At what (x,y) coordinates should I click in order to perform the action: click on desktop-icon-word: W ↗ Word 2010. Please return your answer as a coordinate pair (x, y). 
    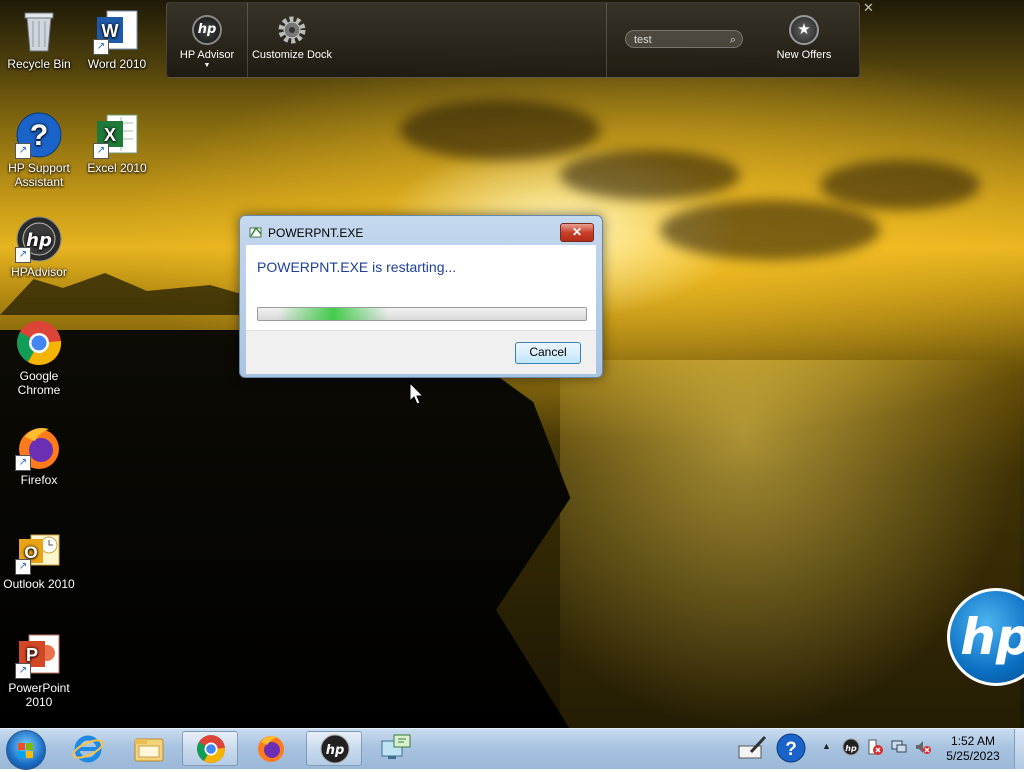
    Looking at the image, I should click on (117, 39).